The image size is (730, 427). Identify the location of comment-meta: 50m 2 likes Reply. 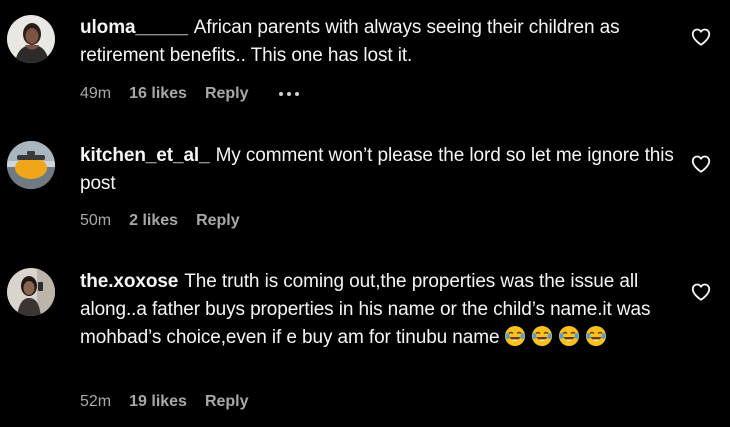
(175, 221).